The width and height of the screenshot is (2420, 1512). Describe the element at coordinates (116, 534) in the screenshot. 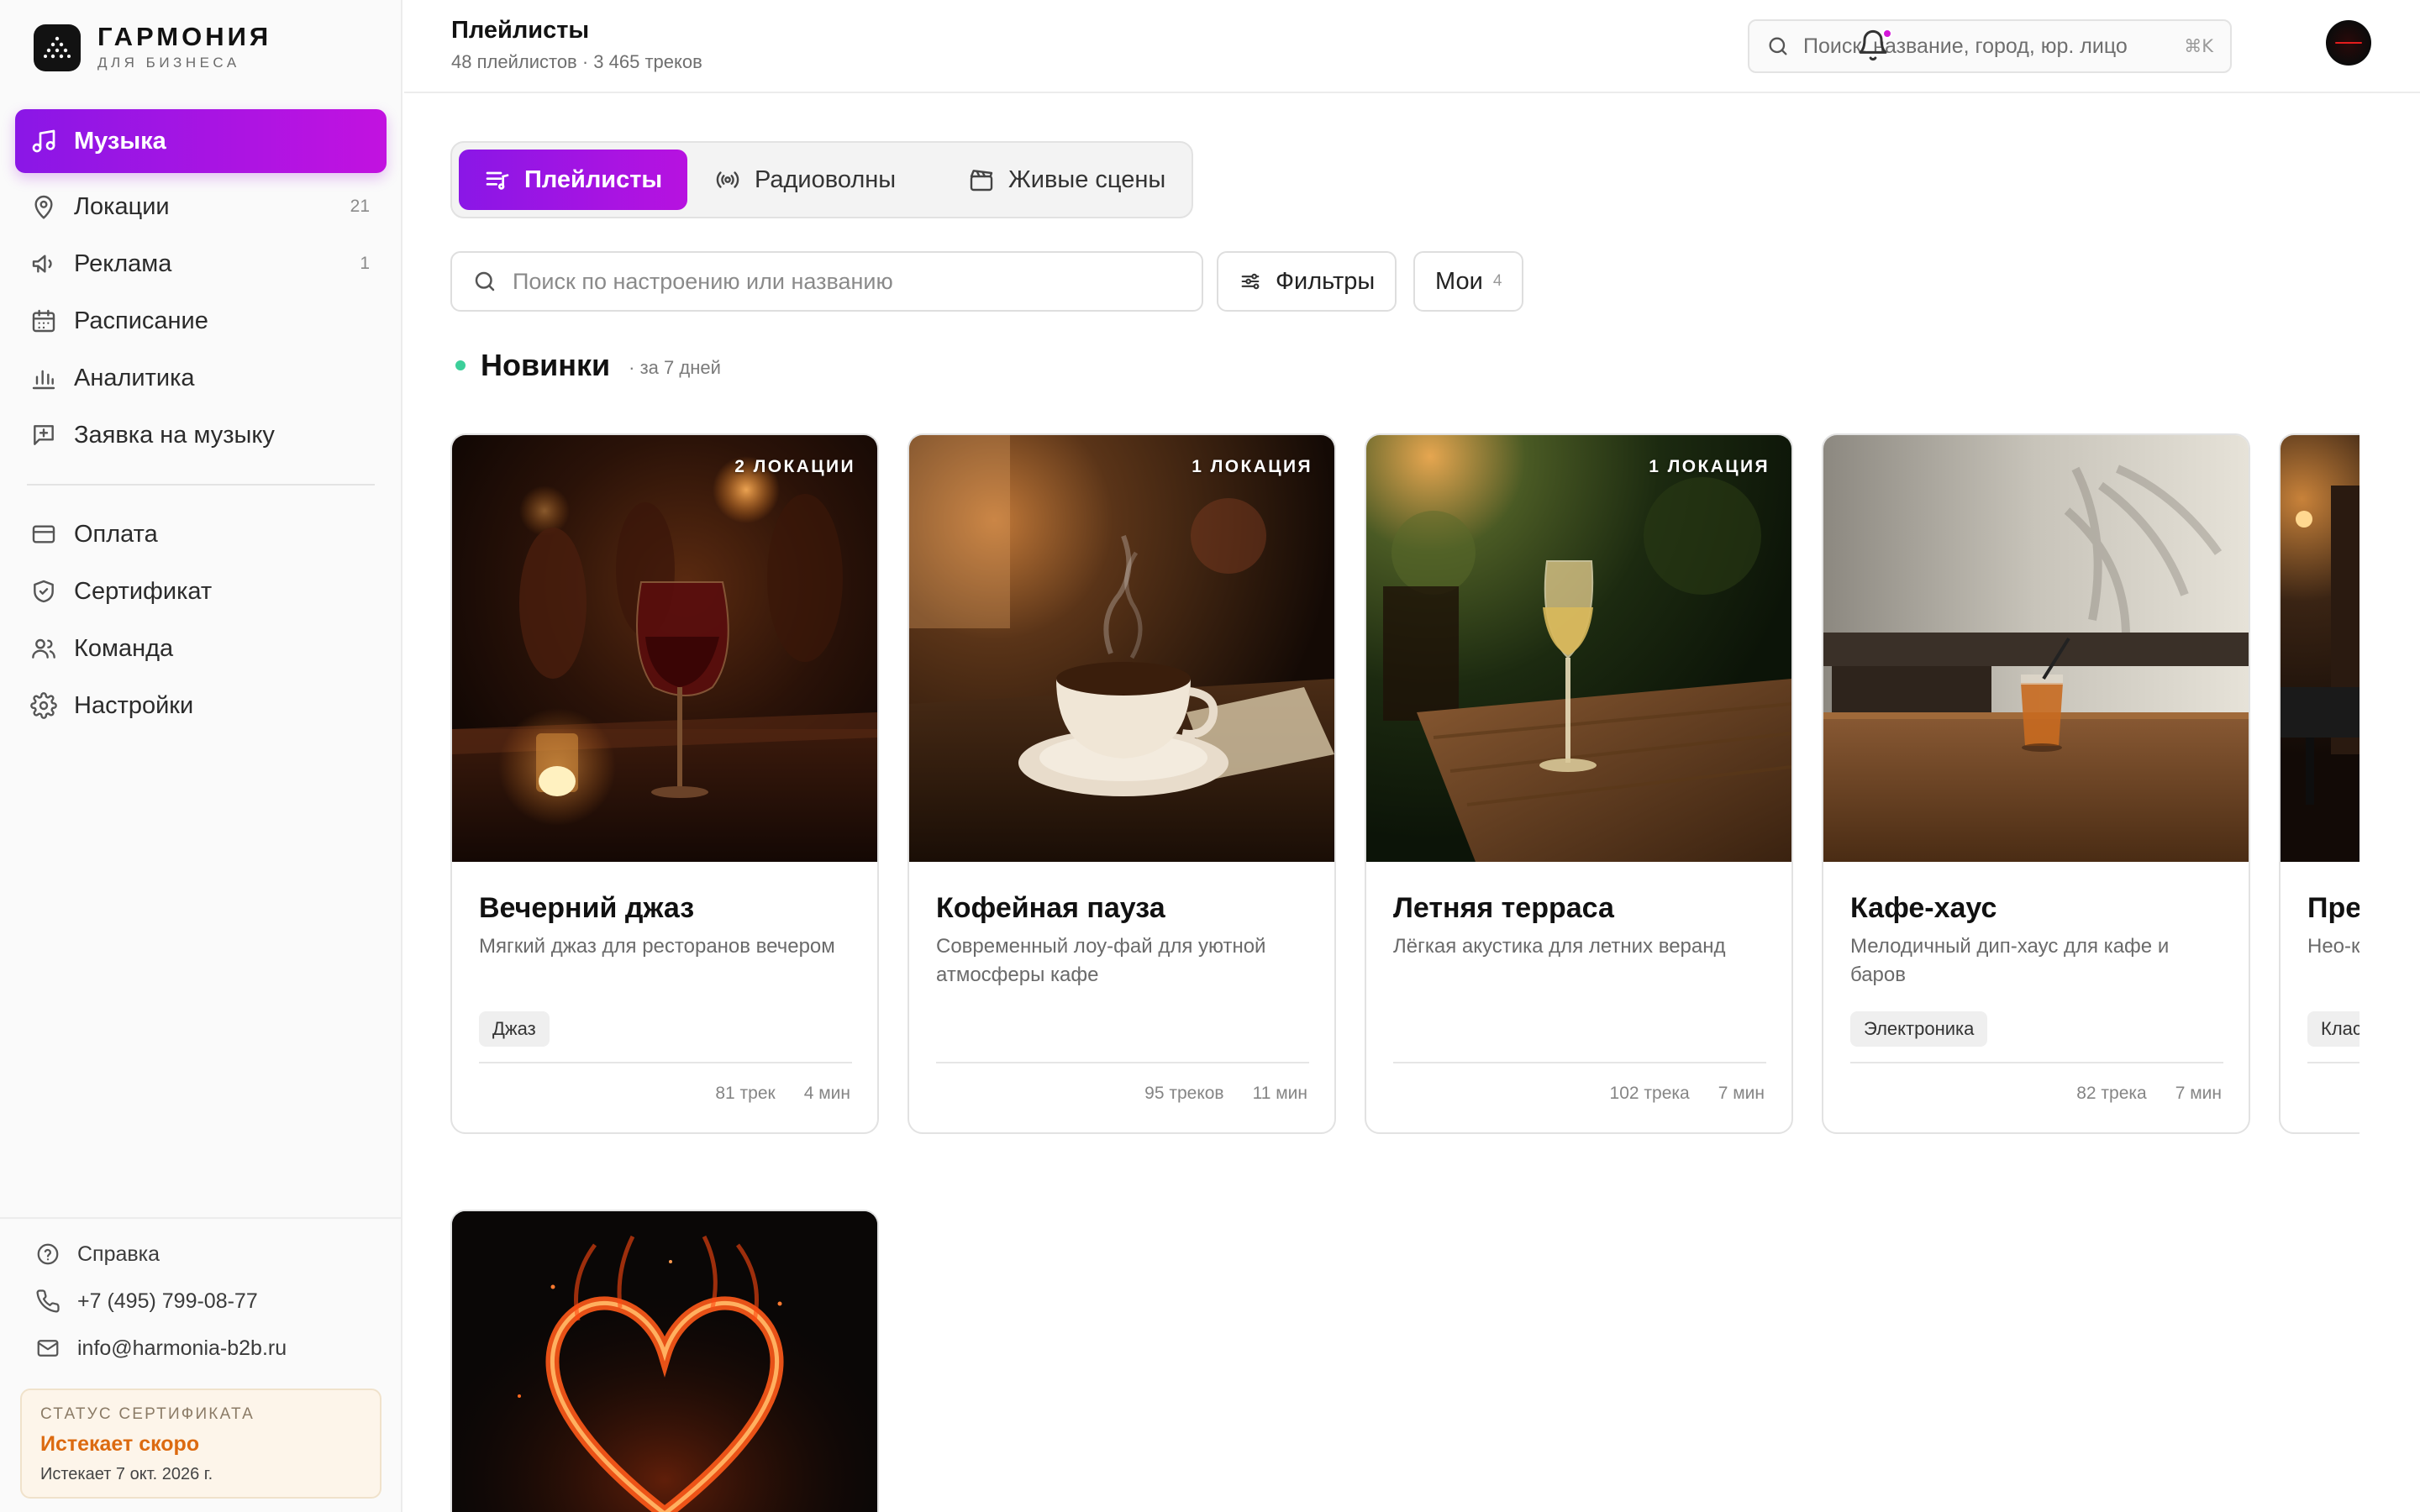

I see `sidebar-item-label: Оплата` at that location.